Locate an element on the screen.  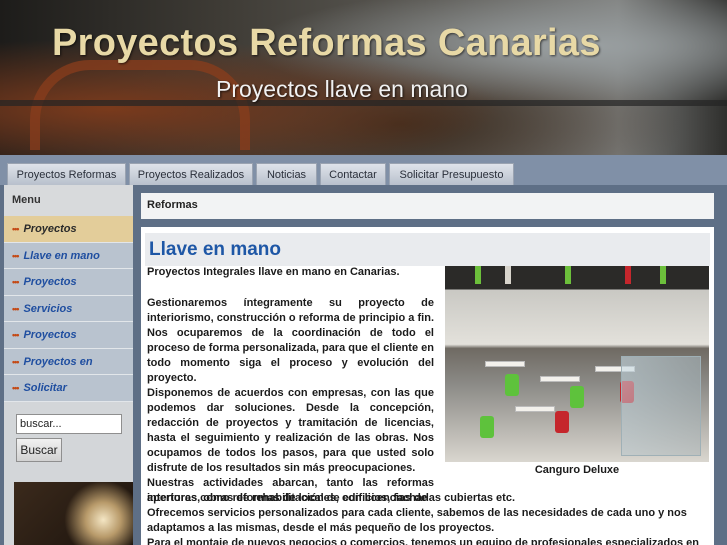
sidebar-item-servicios: ••• Servicios is located at coordinates (68, 308).